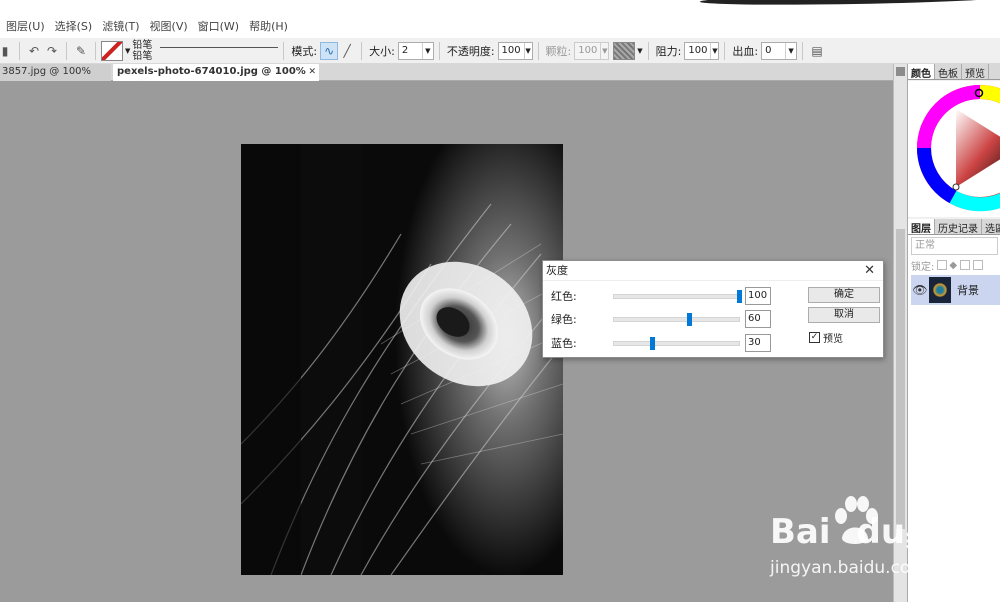 The width and height of the screenshot is (1000, 602). What do you see at coordinates (676, 343) in the screenshot?
I see `blue-slider-track` at bounding box center [676, 343].